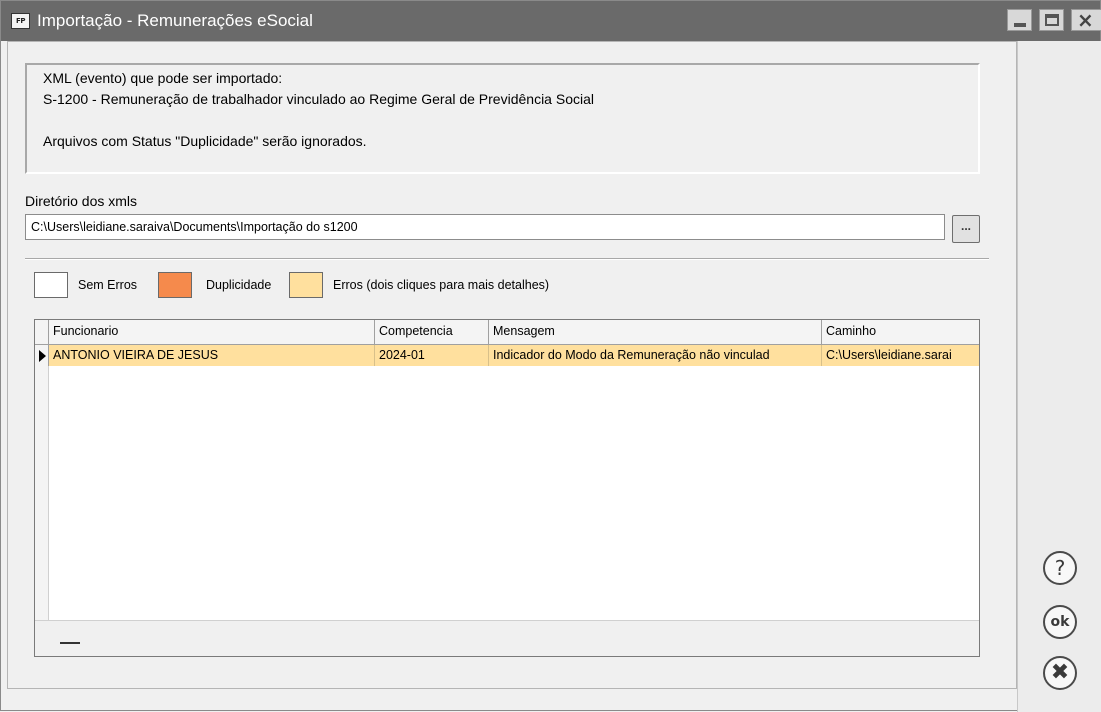 The height and width of the screenshot is (712, 1101). Describe the element at coordinates (1060, 622) in the screenshot. I see `ok-button: ok` at that location.